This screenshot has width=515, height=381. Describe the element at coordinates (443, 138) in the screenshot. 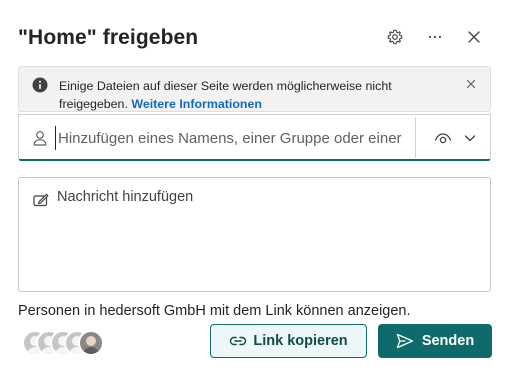

I see `eye-icon` at that location.